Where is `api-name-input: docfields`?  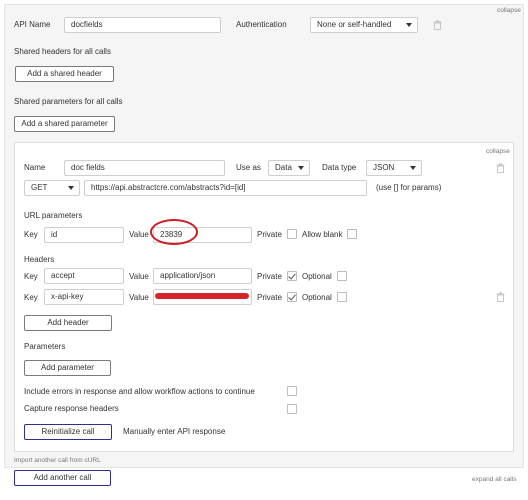 api-name-input: docfields is located at coordinates (142, 25).